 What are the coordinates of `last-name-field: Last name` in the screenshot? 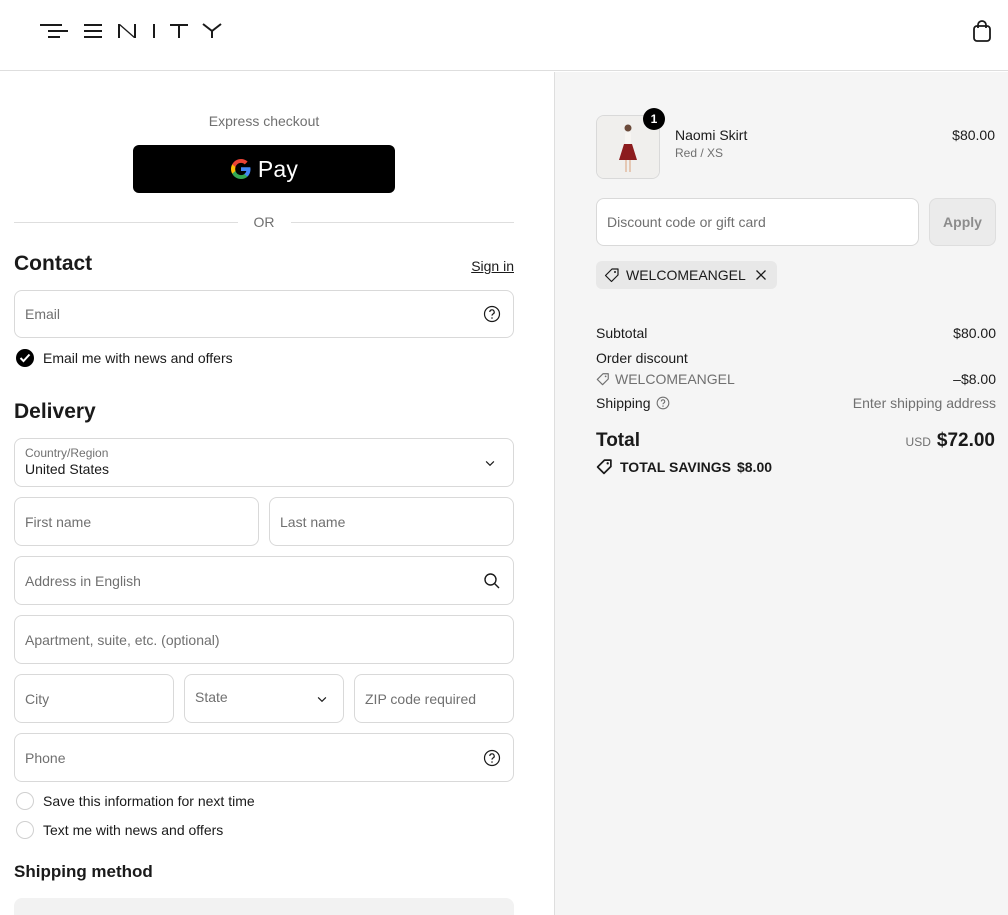 It's located at (391, 521).